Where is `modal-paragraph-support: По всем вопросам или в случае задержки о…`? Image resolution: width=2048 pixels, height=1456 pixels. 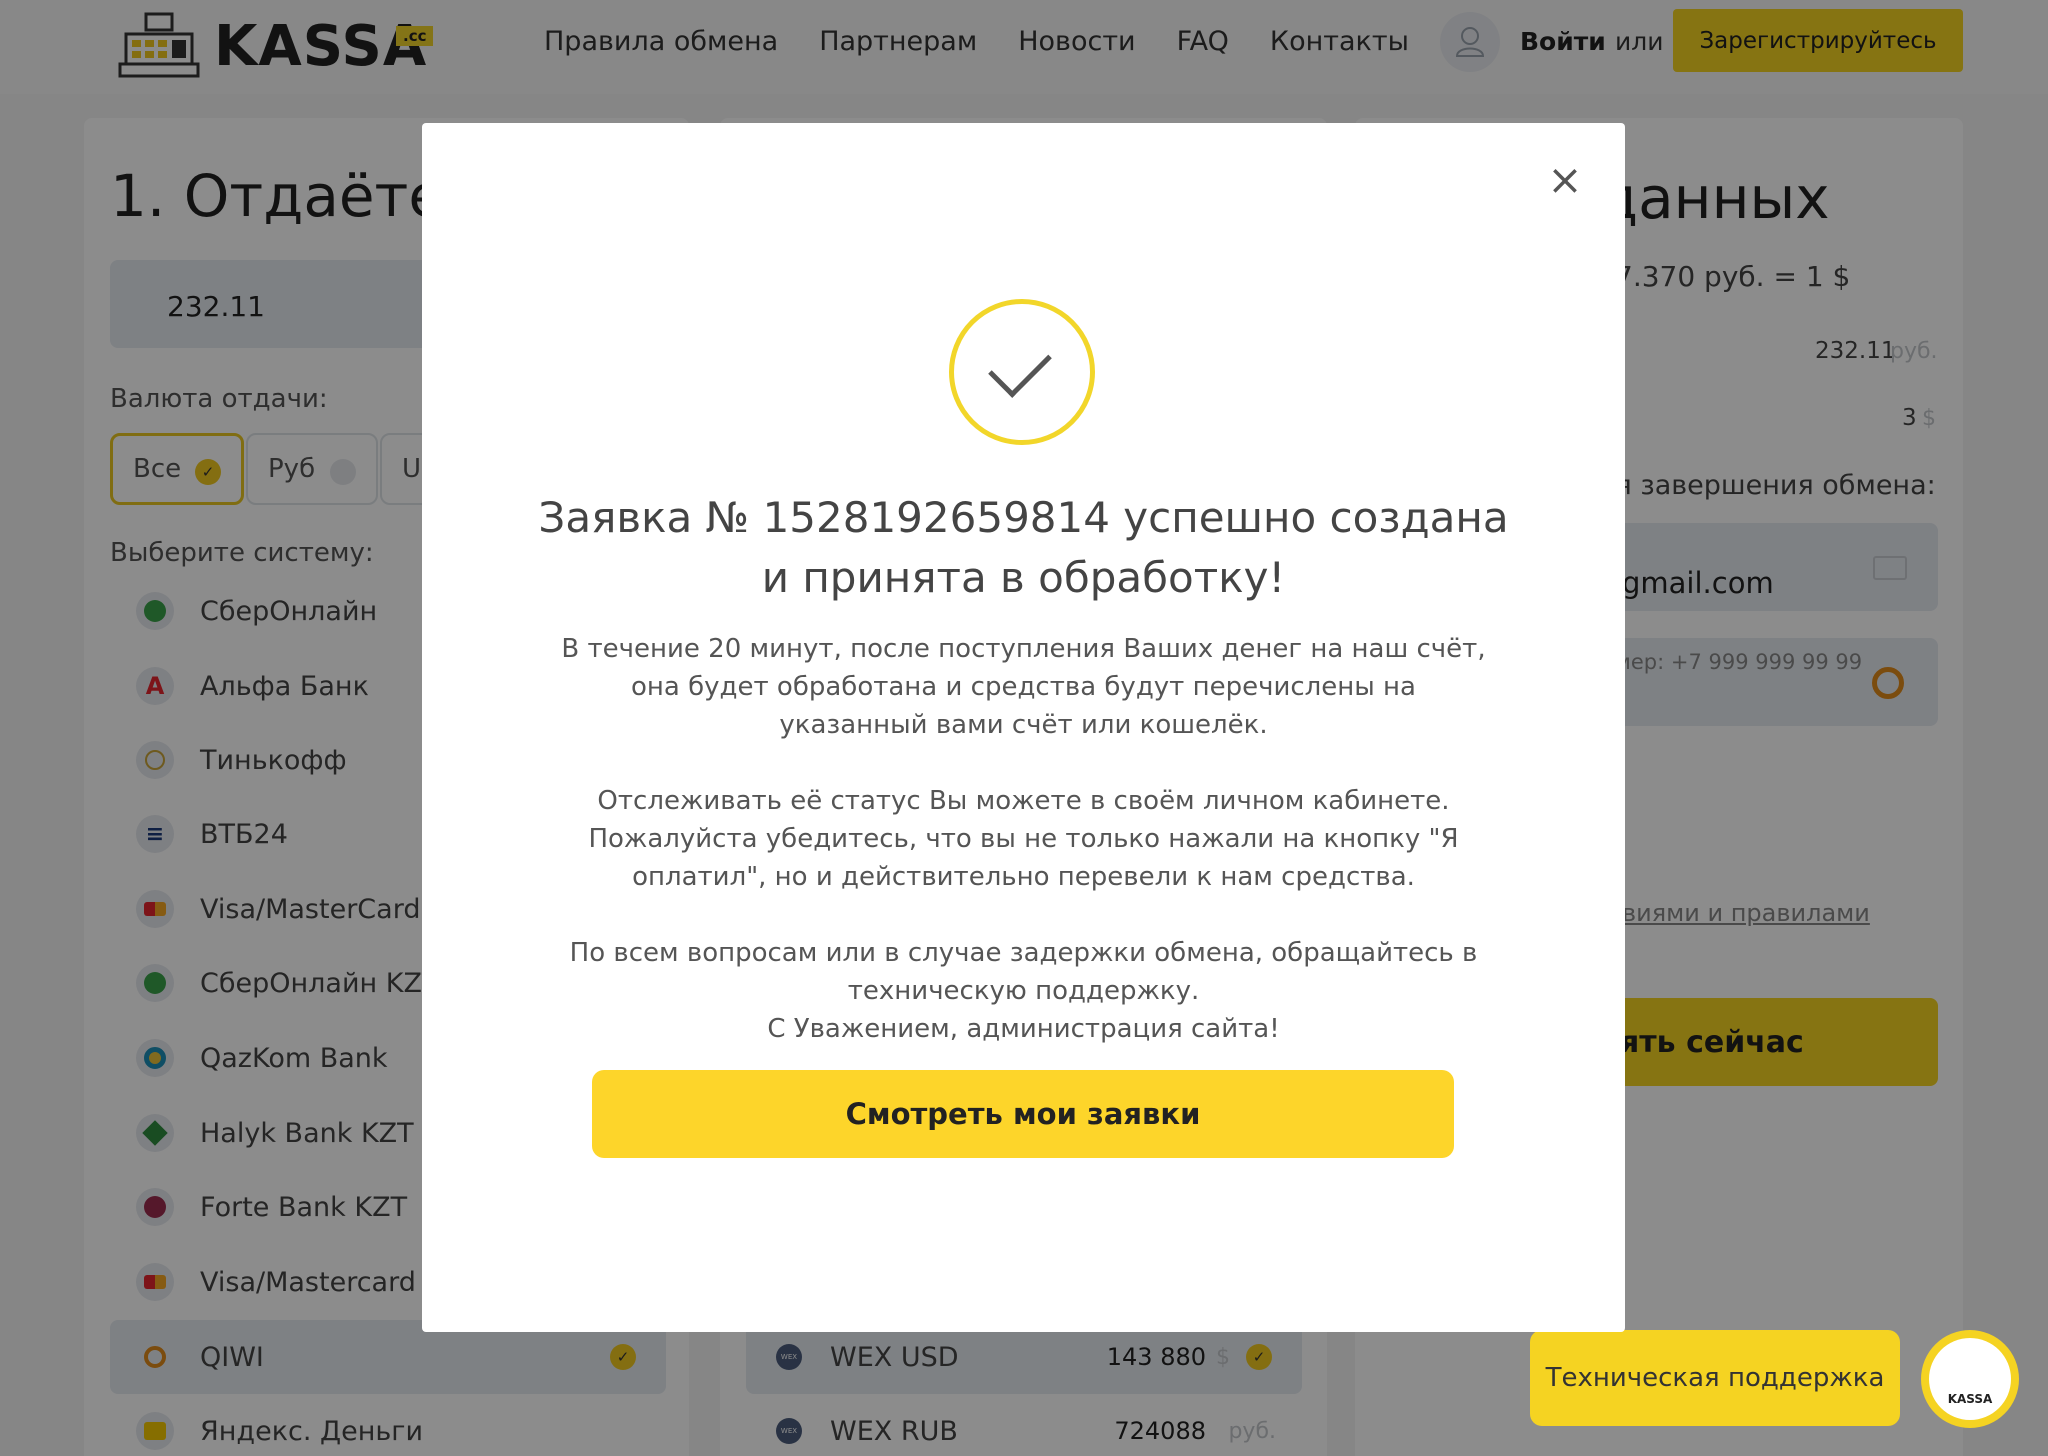 modal-paragraph-support: По всем вопросам или в случае задержки о… is located at coordinates (1023, 972).